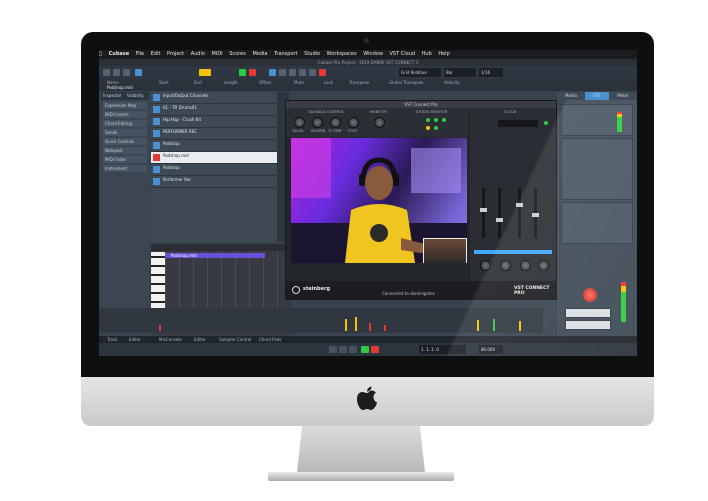 This screenshot has height=501, width=708. What do you see at coordinates (176, 155) in the screenshot?
I see `track-name: Padshop.mid` at bounding box center [176, 155].